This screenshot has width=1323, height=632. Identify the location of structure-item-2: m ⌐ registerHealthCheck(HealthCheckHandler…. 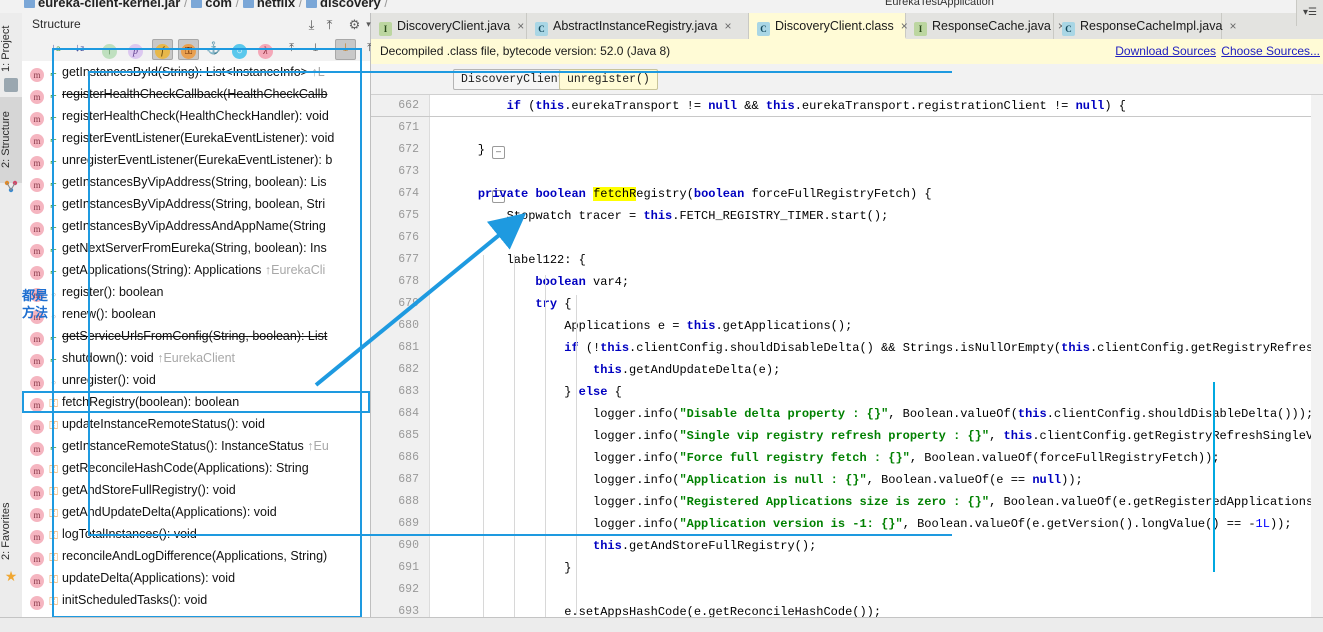
(196, 116).